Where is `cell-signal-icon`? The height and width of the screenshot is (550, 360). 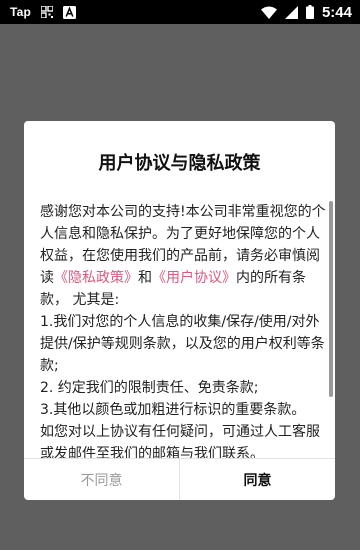
cell-signal-icon is located at coordinates (291, 12).